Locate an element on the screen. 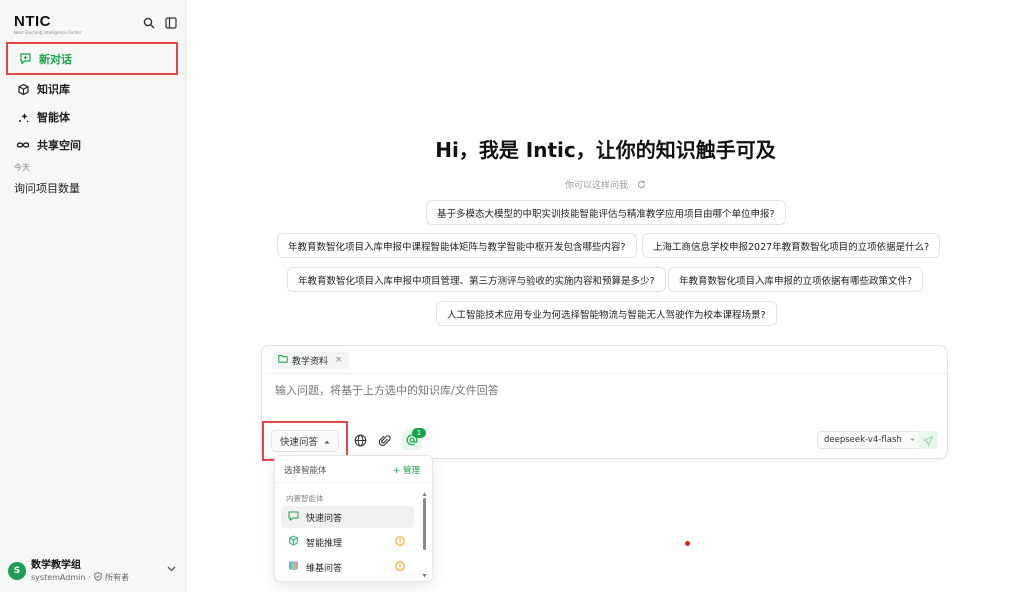  cursor-indicator is located at coordinates (687, 543).